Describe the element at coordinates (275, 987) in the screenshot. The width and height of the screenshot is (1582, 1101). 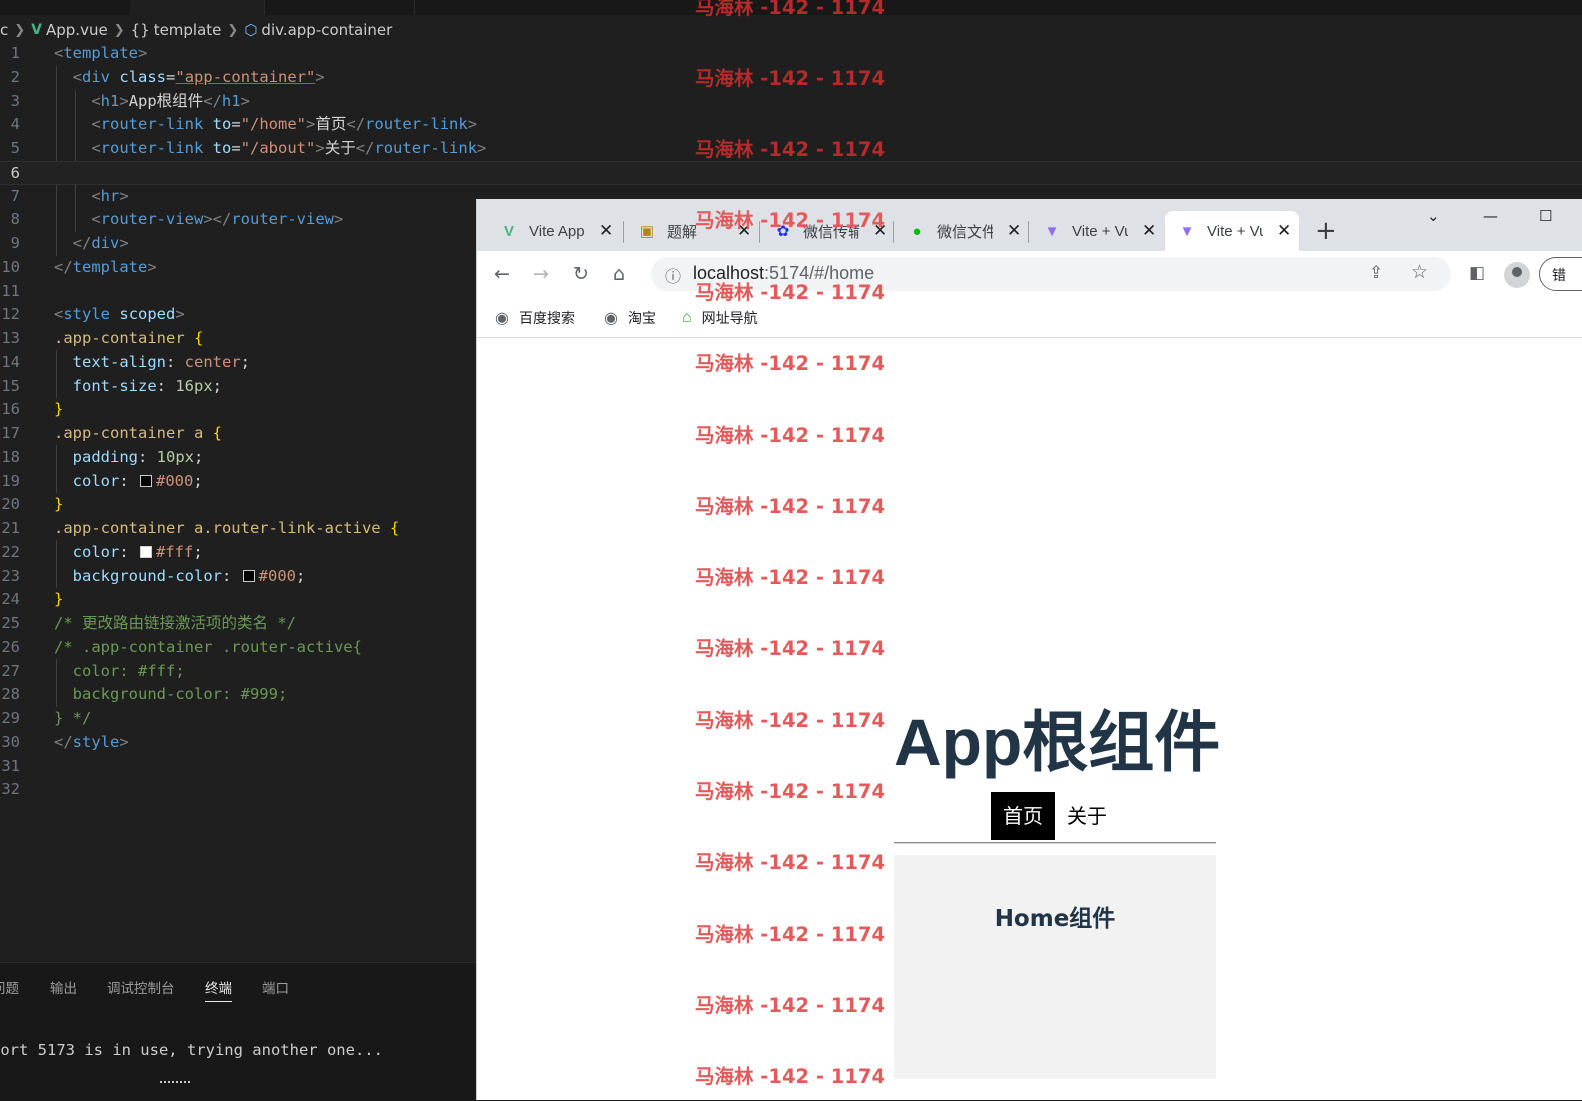
I see `tab-ports: 端口` at that location.